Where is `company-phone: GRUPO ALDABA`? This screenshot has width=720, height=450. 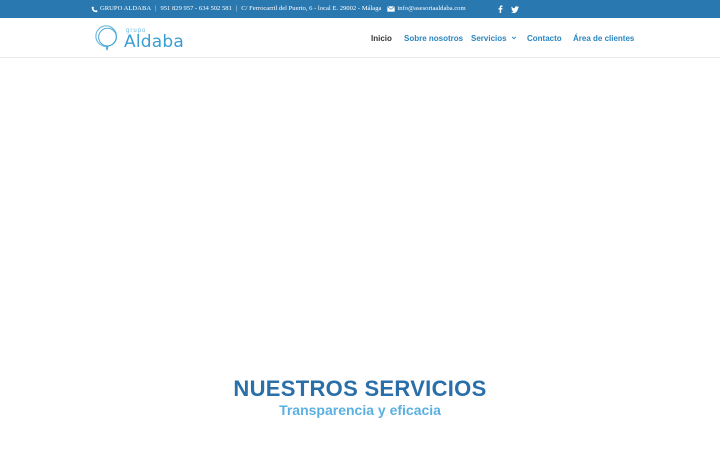
company-phone: GRUPO ALDABA is located at coordinates (121, 9).